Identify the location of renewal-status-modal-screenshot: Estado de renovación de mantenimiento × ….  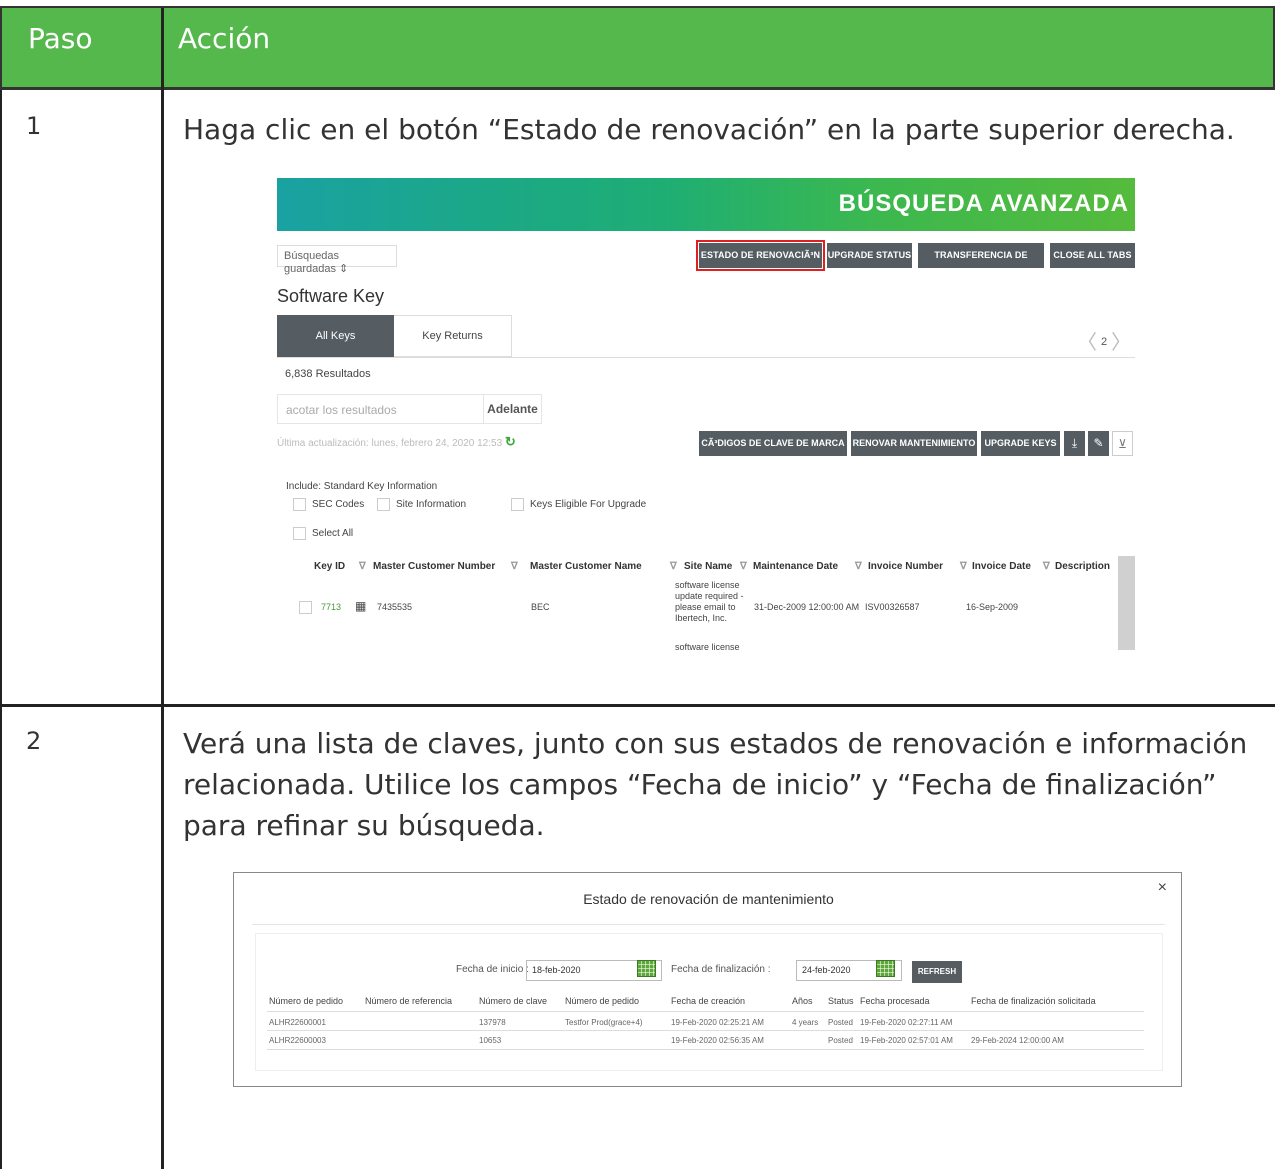
(707, 979).